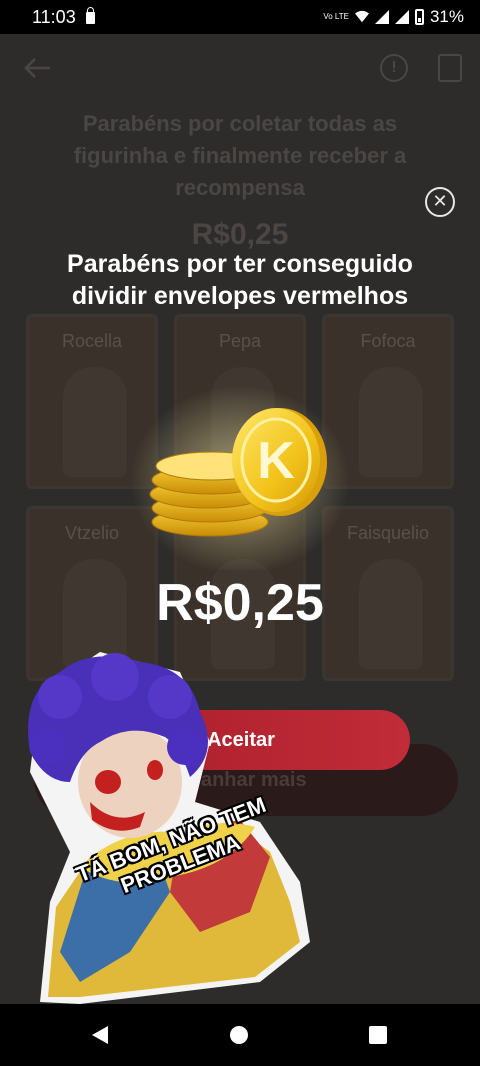  Describe the element at coordinates (90, 15) in the screenshot. I see `lock-icon` at that location.